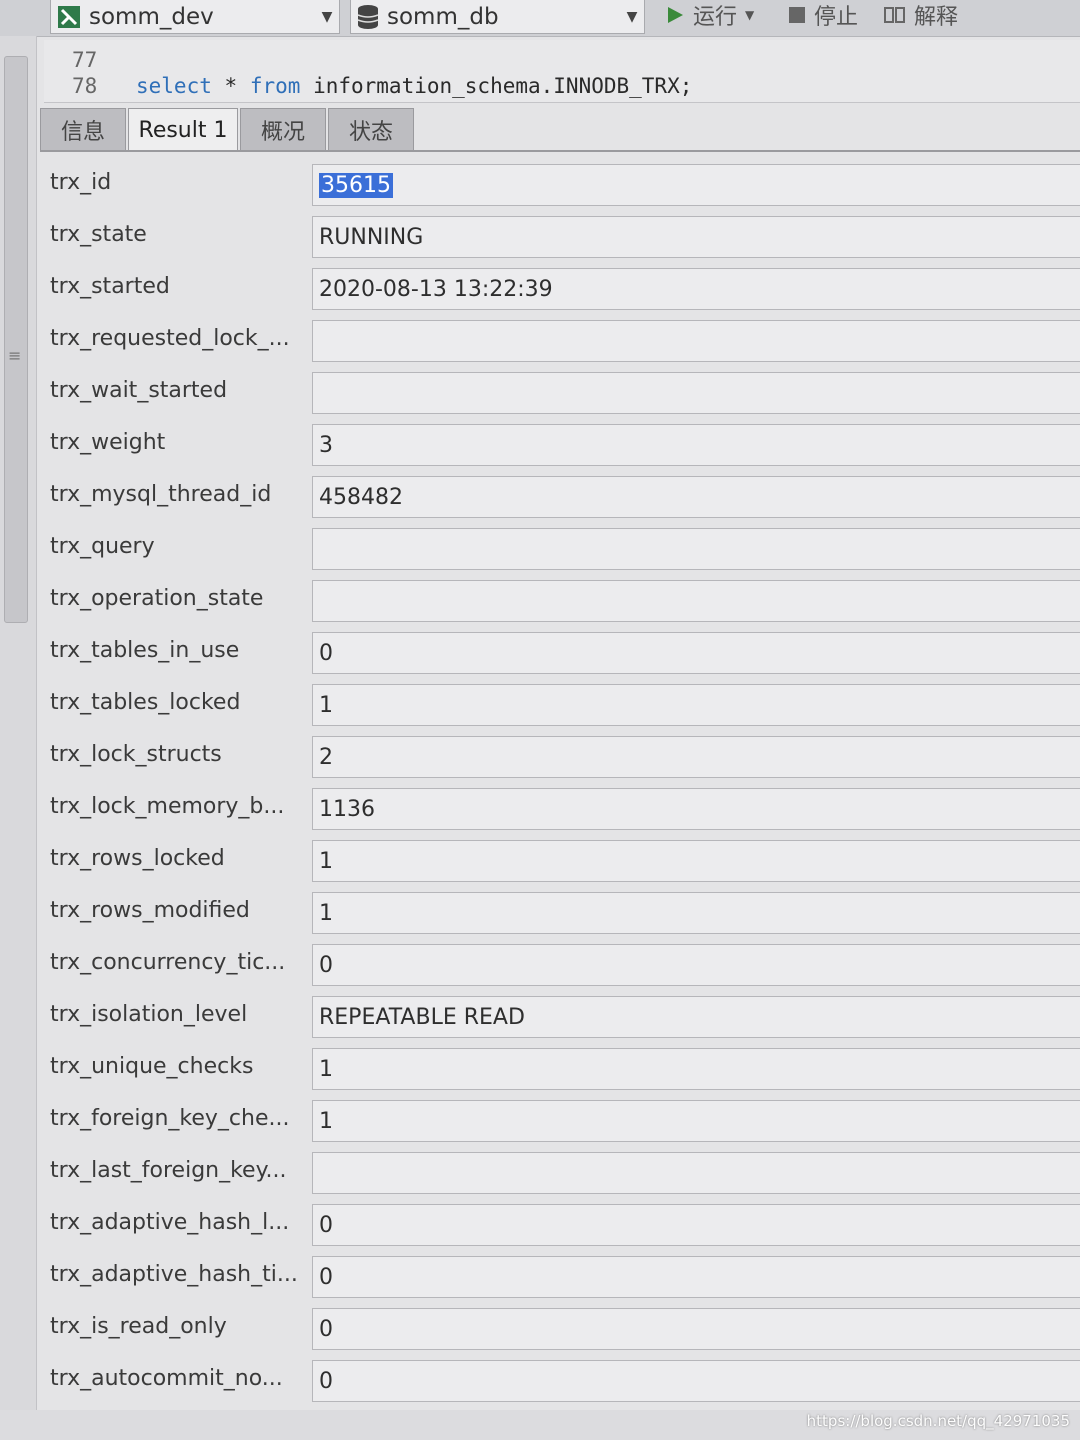 This screenshot has height=1440, width=1080. I want to click on connection-name: somm_dev, so click(151, 16).